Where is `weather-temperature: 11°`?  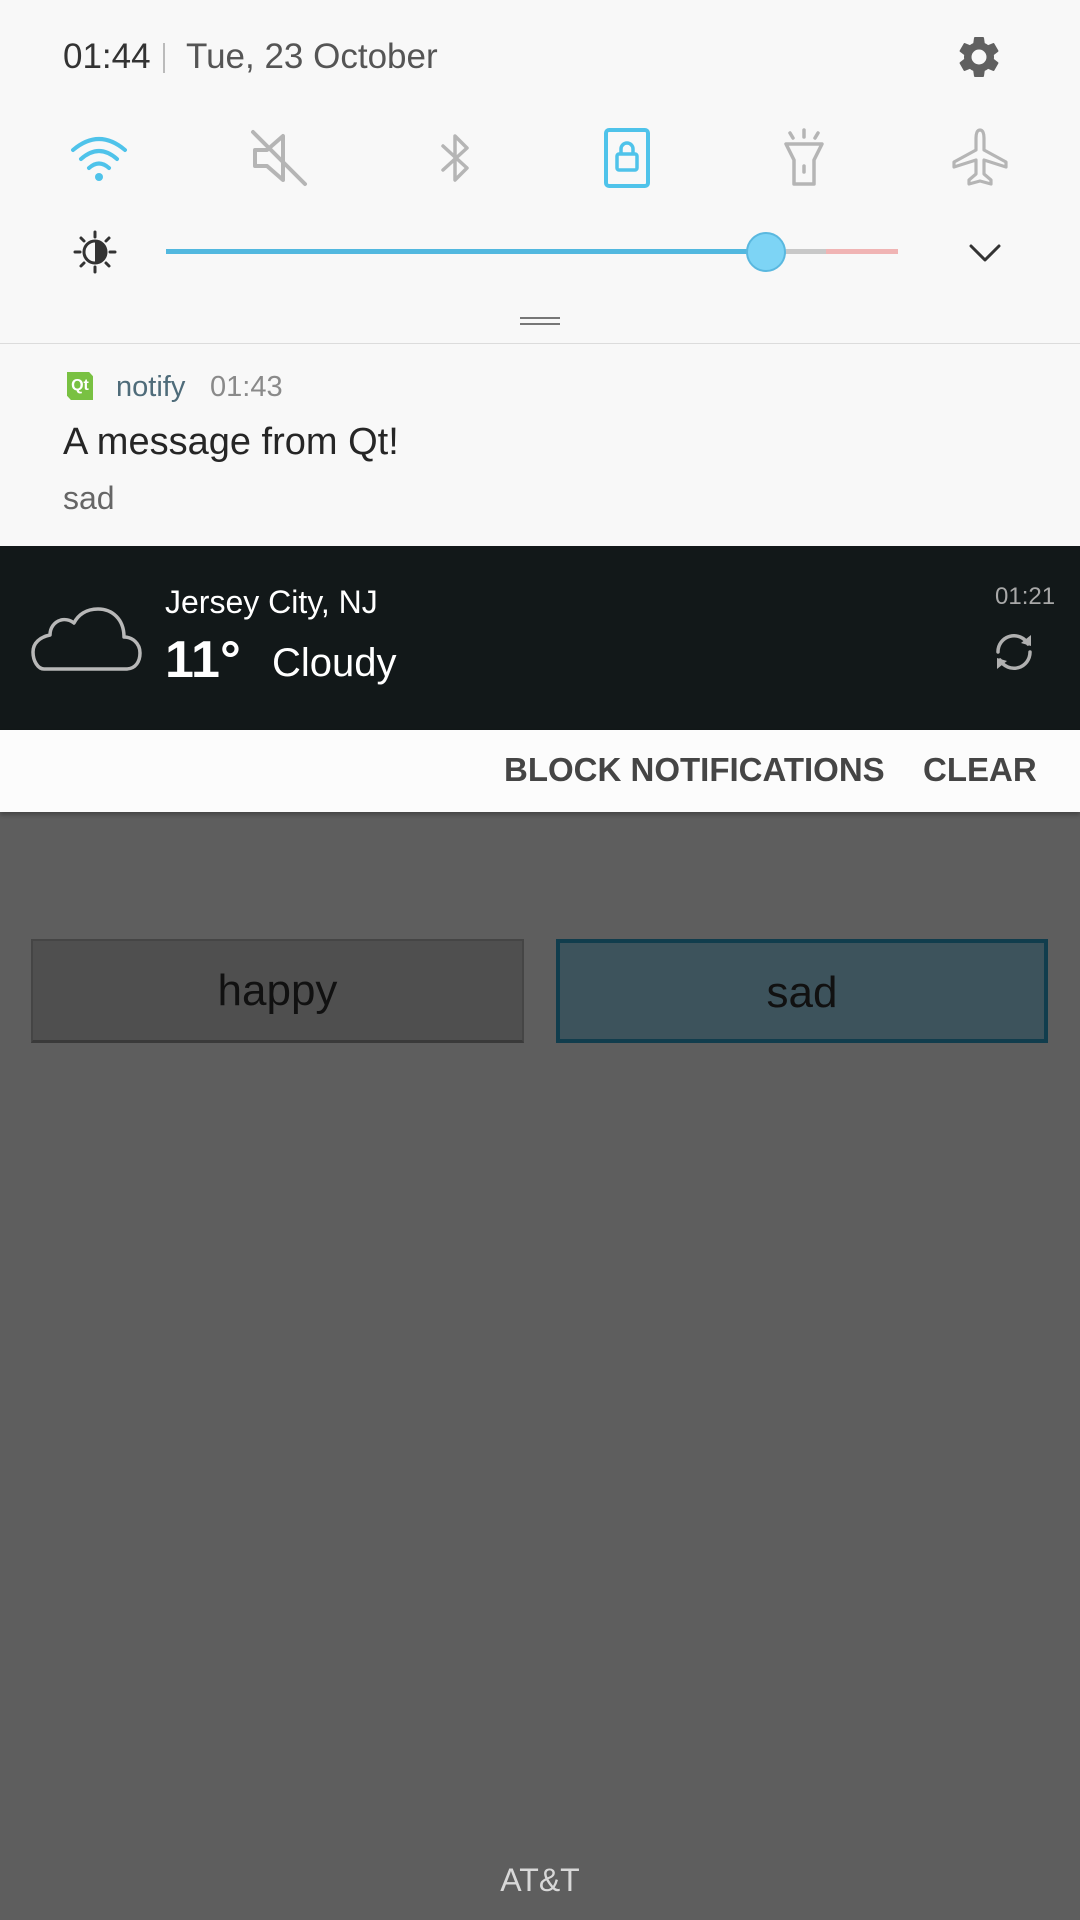
weather-temperature: 11° is located at coordinates (203, 660).